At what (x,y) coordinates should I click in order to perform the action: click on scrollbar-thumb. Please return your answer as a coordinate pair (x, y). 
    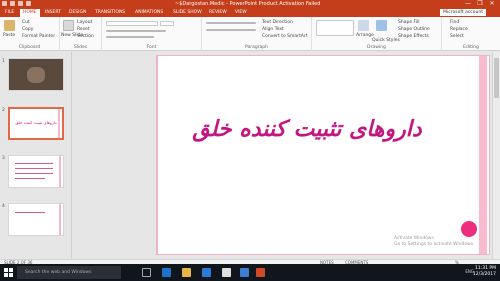
    Looking at the image, I should click on (496, 78).